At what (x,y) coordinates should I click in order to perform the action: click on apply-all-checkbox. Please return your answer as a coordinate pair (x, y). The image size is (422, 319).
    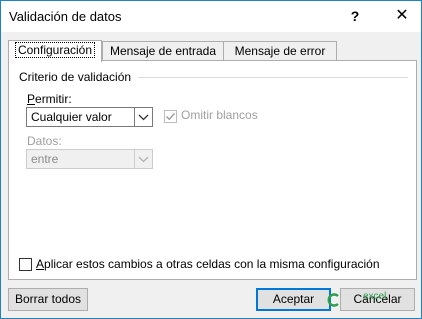
    Looking at the image, I should click on (25, 264).